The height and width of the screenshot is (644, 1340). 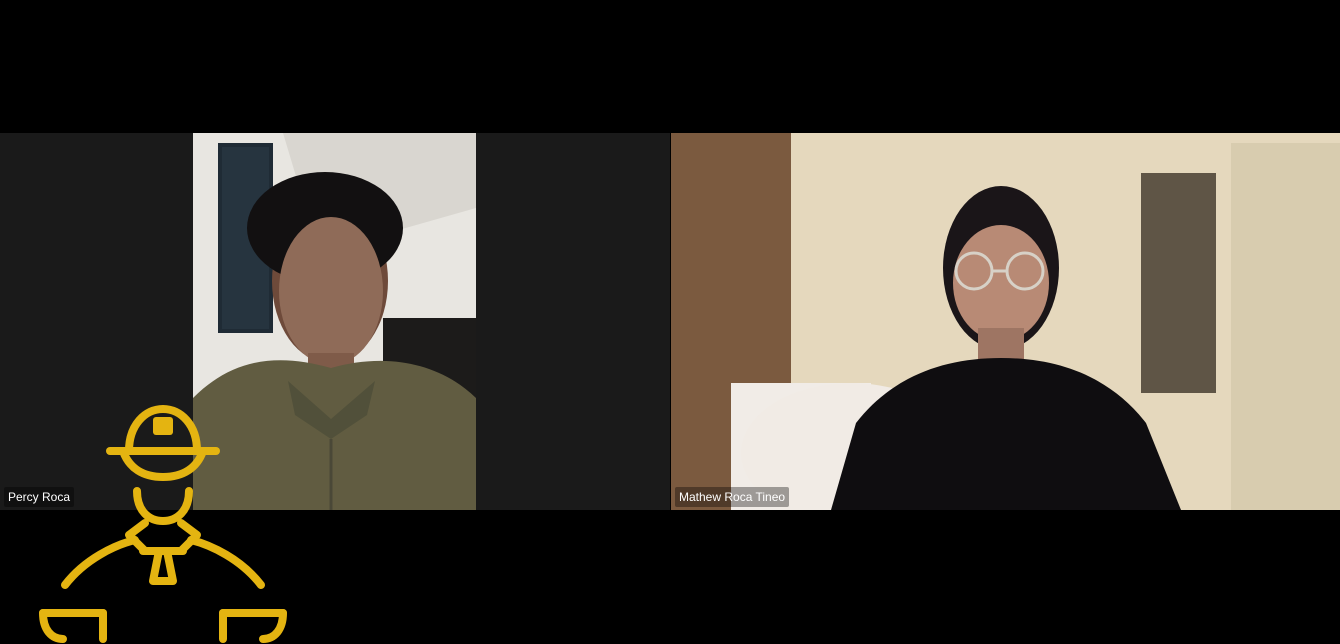 What do you see at coordinates (163, 524) in the screenshot?
I see `construction-worker-logo-icon` at bounding box center [163, 524].